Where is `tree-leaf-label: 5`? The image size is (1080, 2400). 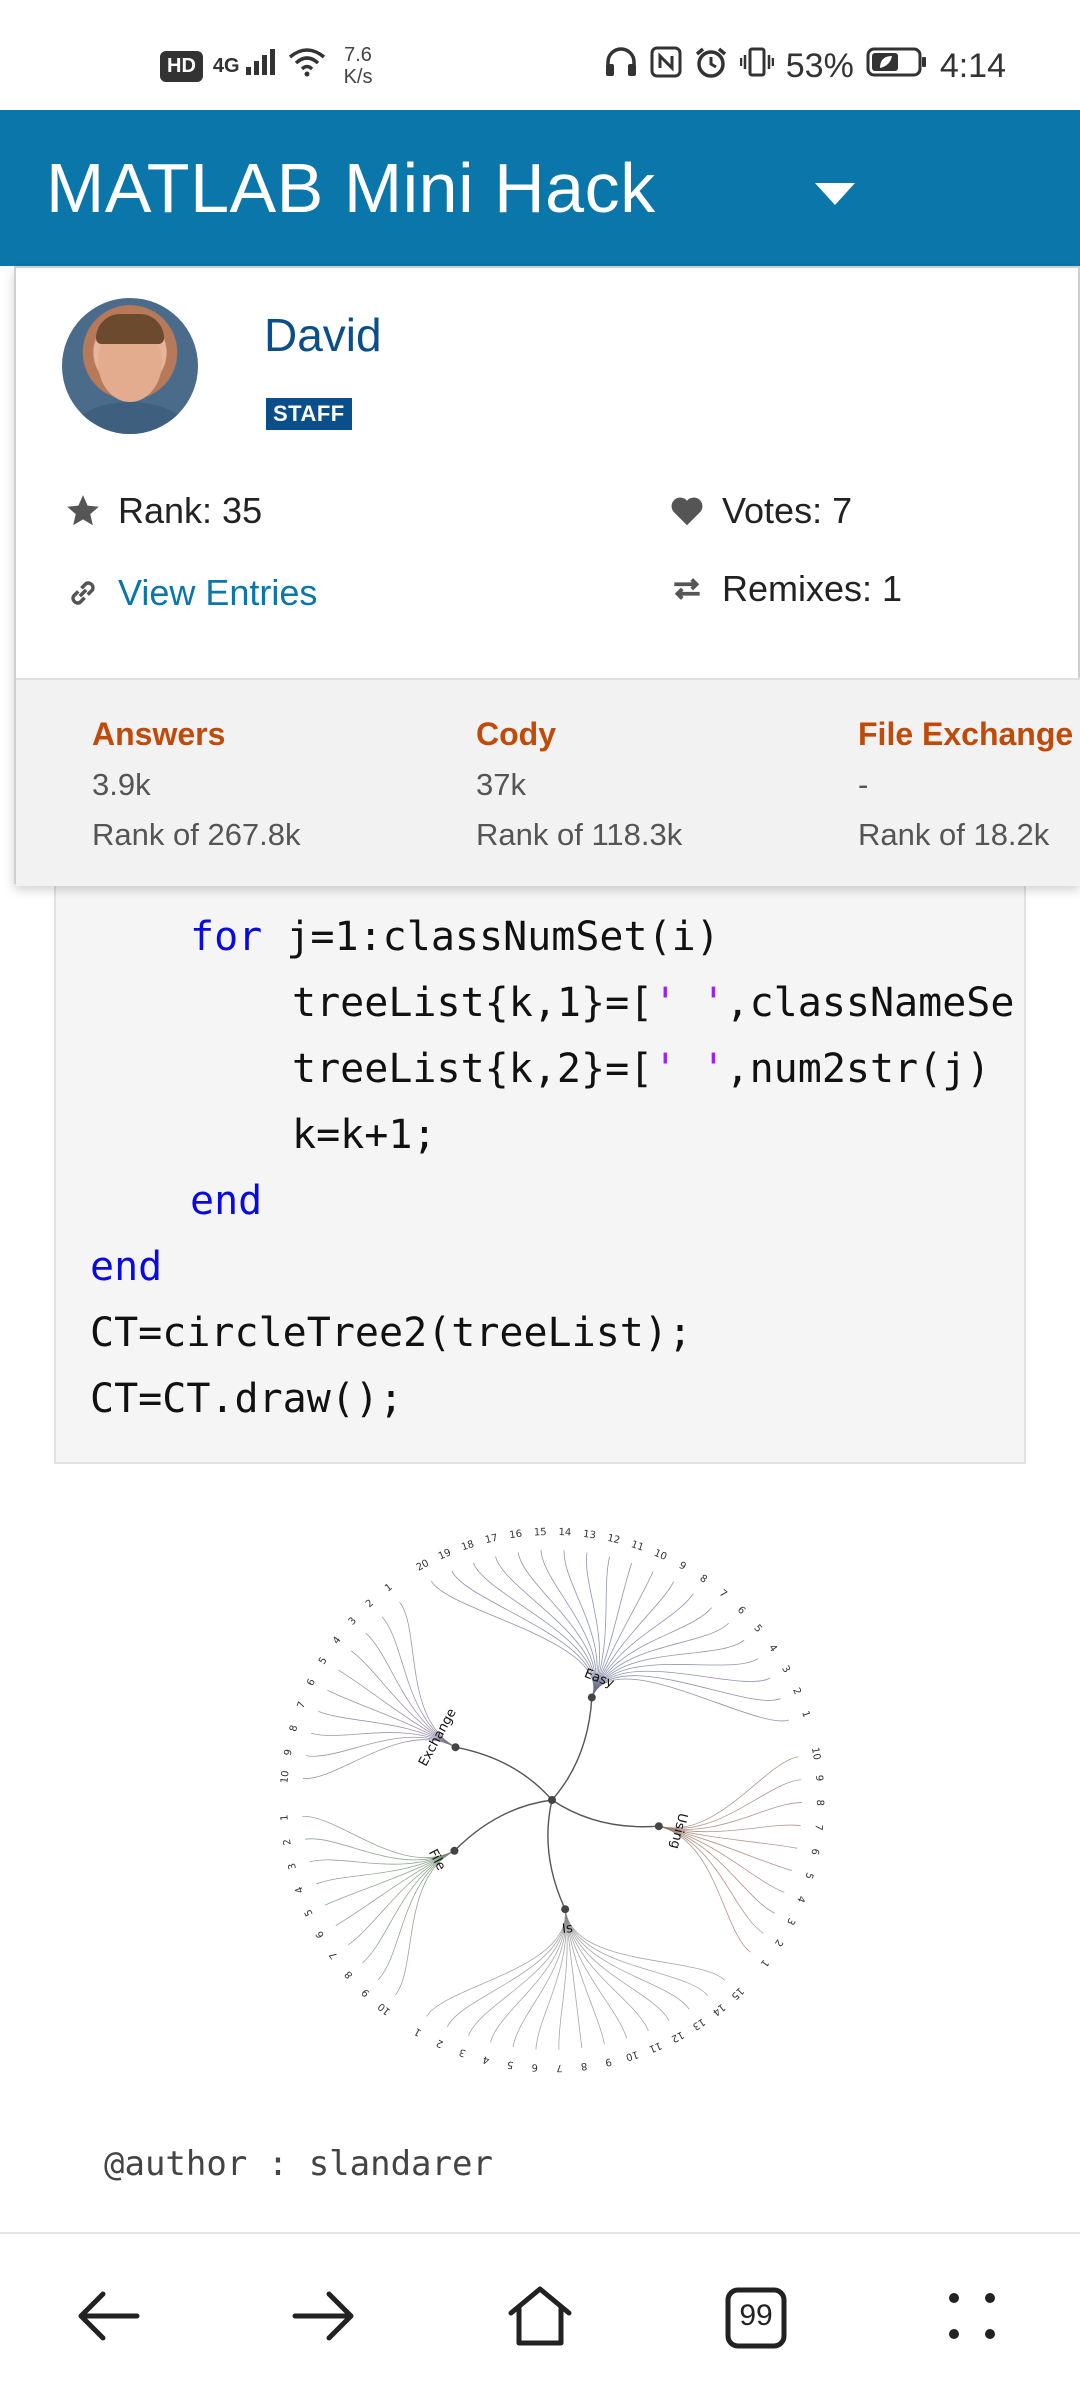
tree-leaf-label: 5 is located at coordinates (323, 1660).